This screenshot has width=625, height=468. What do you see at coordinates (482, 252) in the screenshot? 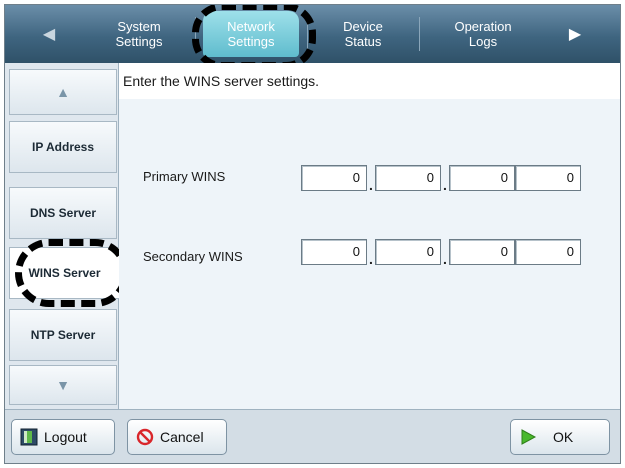
I see `secondary-wins-octet-3: 0` at bounding box center [482, 252].